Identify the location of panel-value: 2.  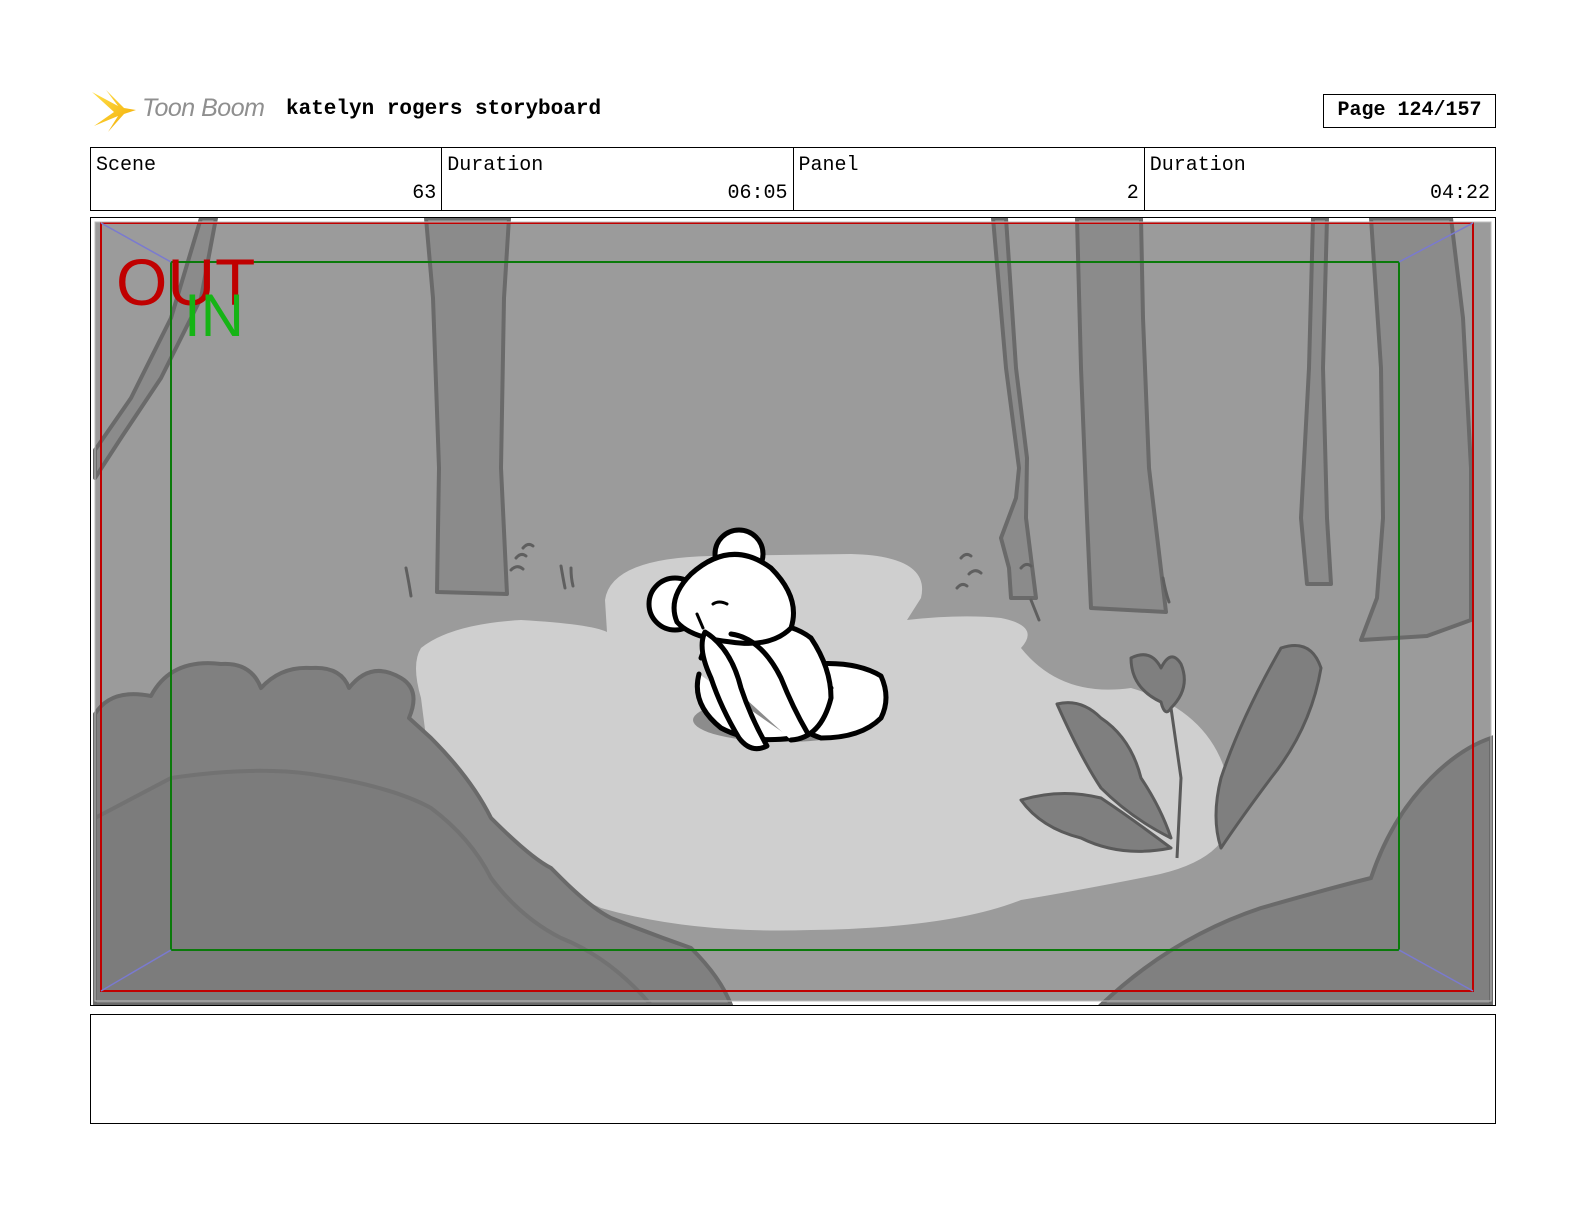
(1132, 193).